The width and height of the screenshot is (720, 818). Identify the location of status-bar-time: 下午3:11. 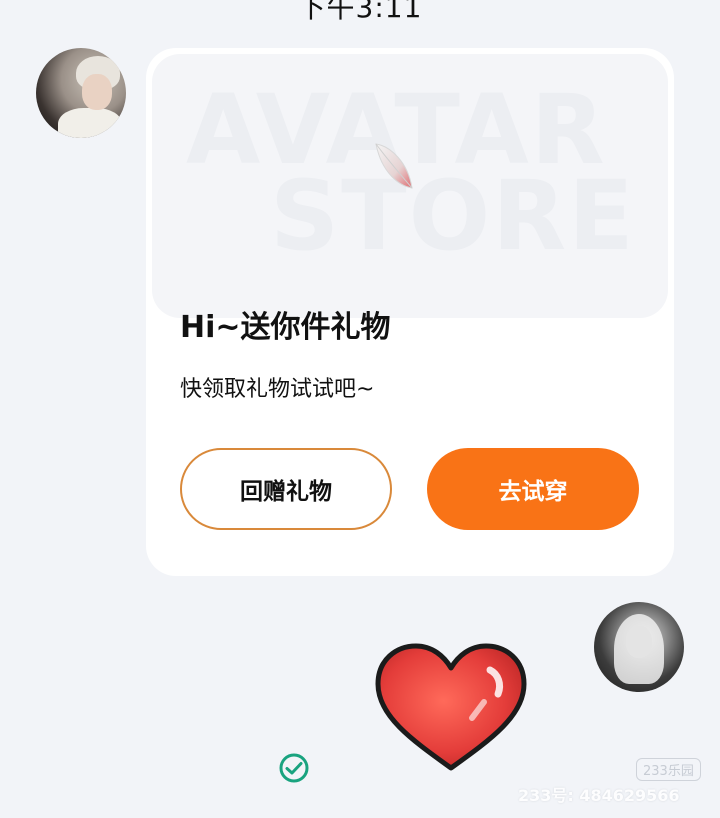
(360, 12).